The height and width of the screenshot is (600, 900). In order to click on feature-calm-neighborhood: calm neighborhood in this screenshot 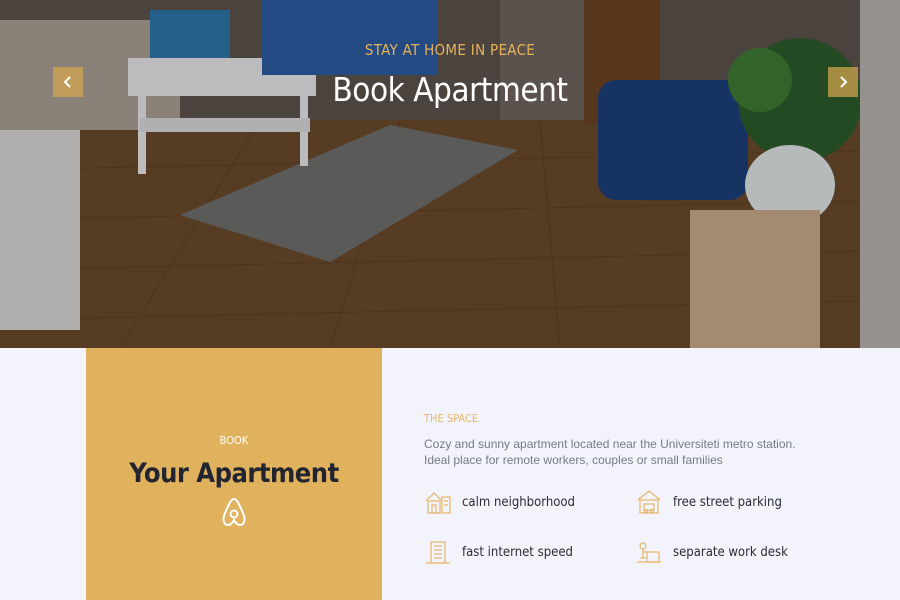, I will do `click(499, 502)`.